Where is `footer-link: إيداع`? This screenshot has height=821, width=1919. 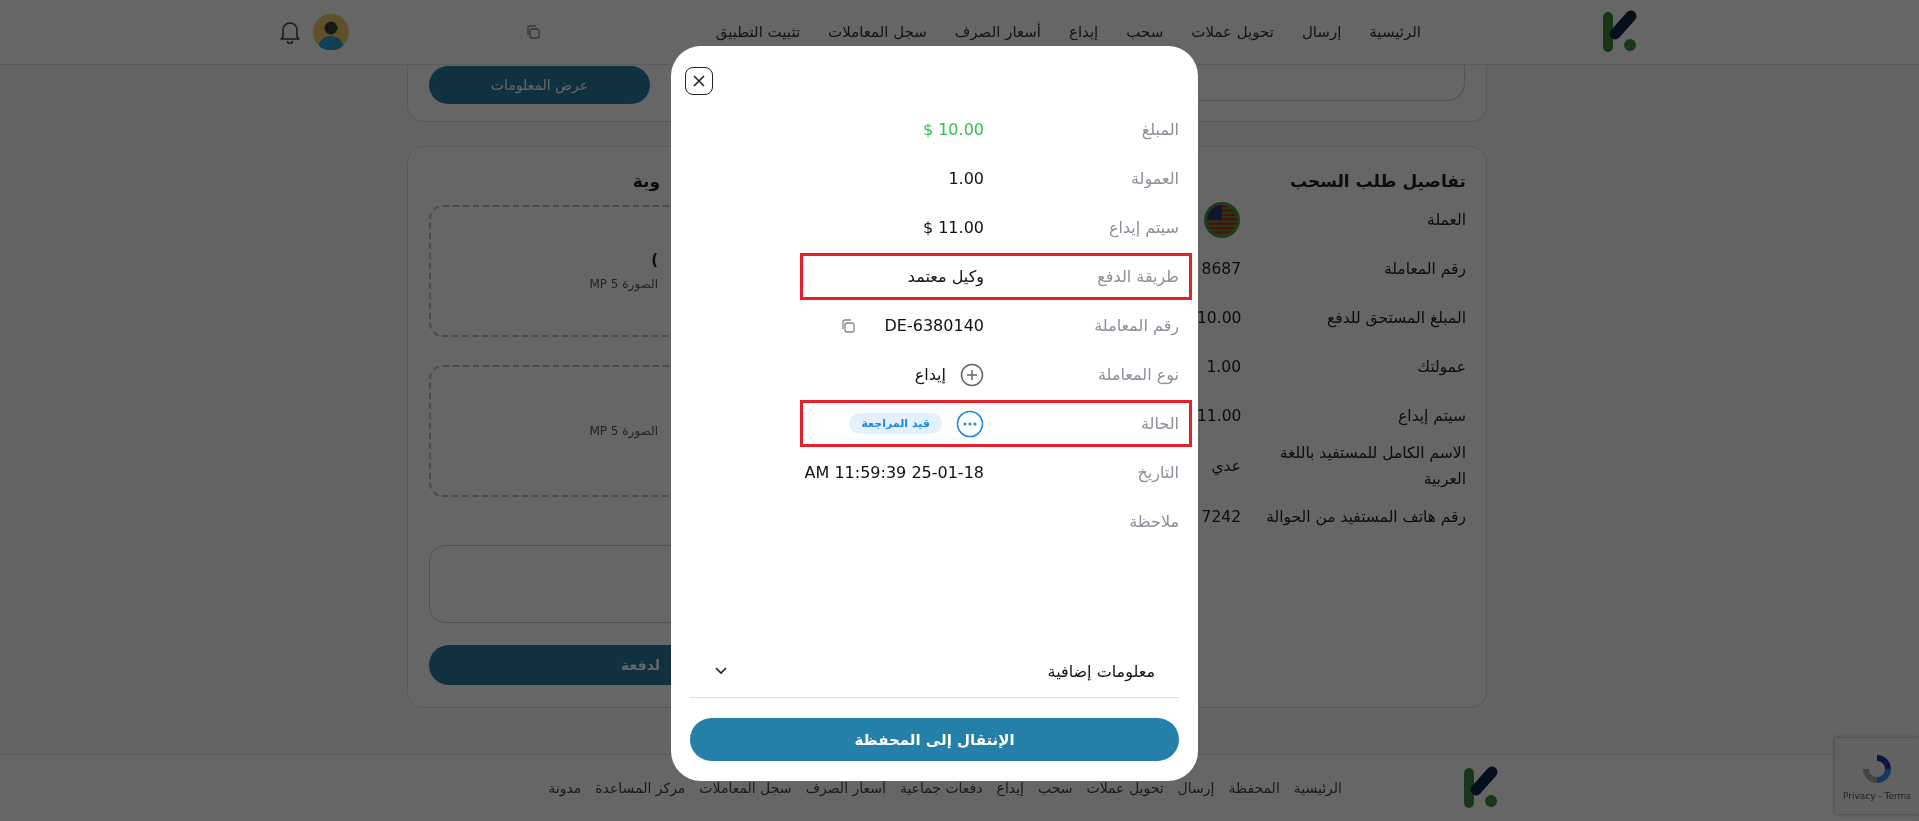
footer-link: إيداع is located at coordinates (1010, 788).